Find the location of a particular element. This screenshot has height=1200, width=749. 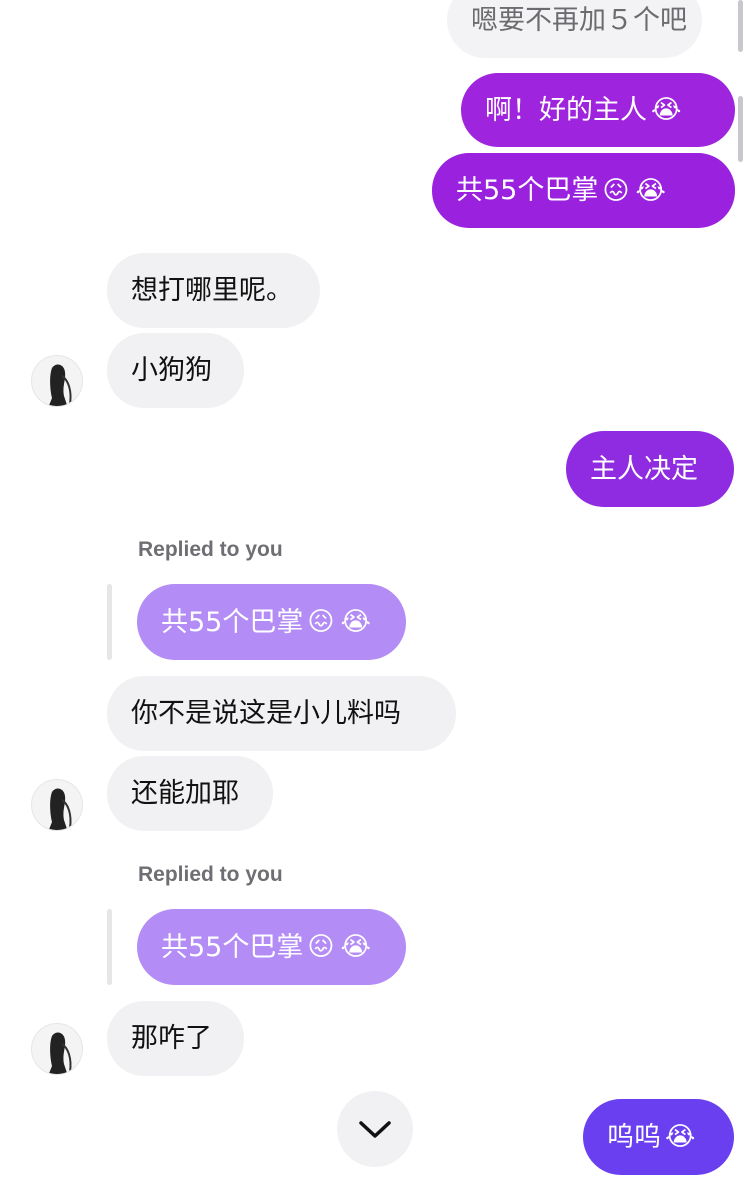

message-bubble-outgoing: 嗯要不再加５个吧 is located at coordinates (574, 29).